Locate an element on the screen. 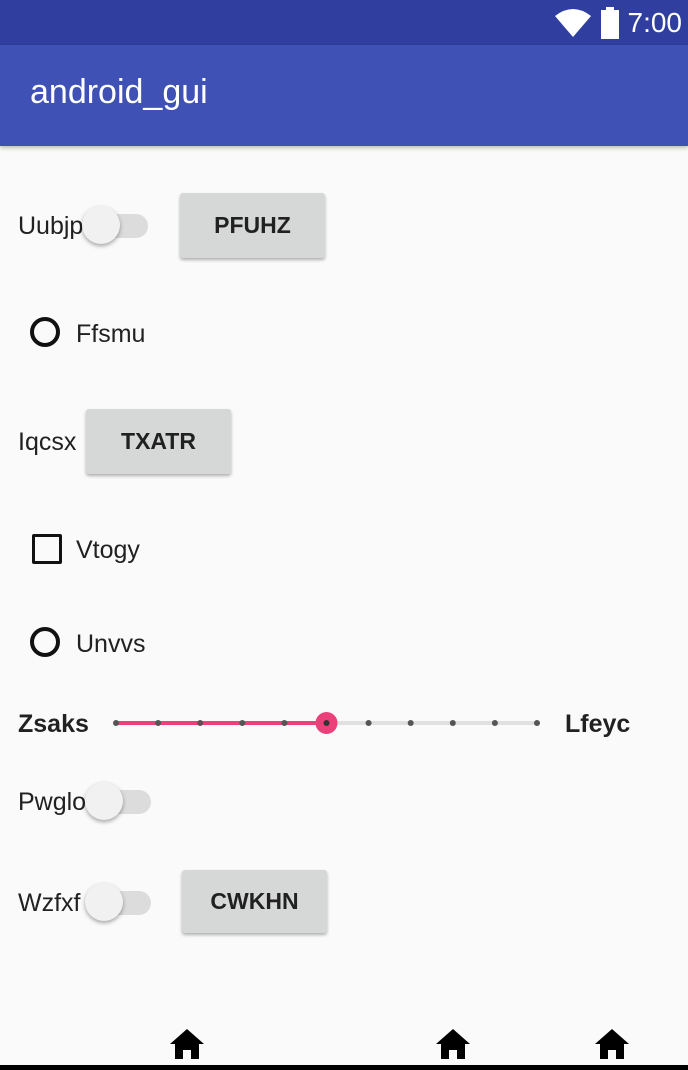  navigation-bar is located at coordinates (344, 1040).